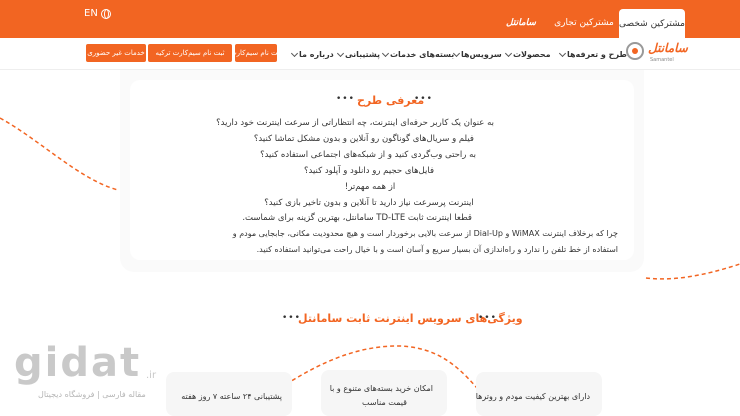 The image size is (740, 416). I want to click on top-bar: EN مشترکین شخصی مشترکین تجاری سامانتل, so click(370, 19).